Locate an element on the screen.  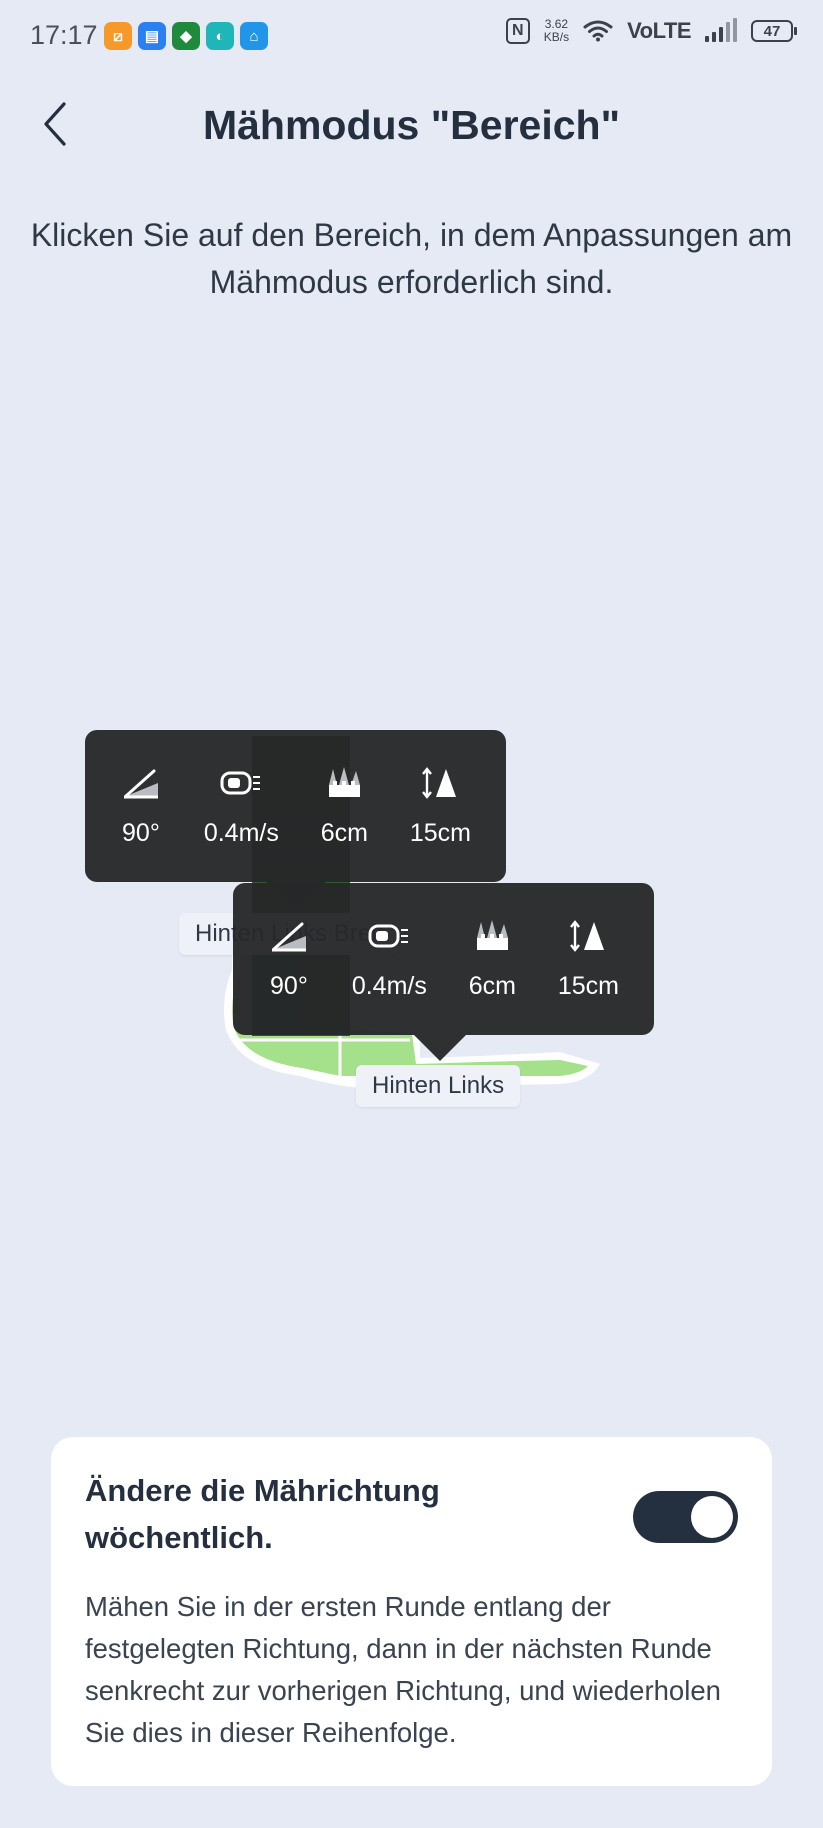
battery-level: 47 is located at coordinates (772, 31).